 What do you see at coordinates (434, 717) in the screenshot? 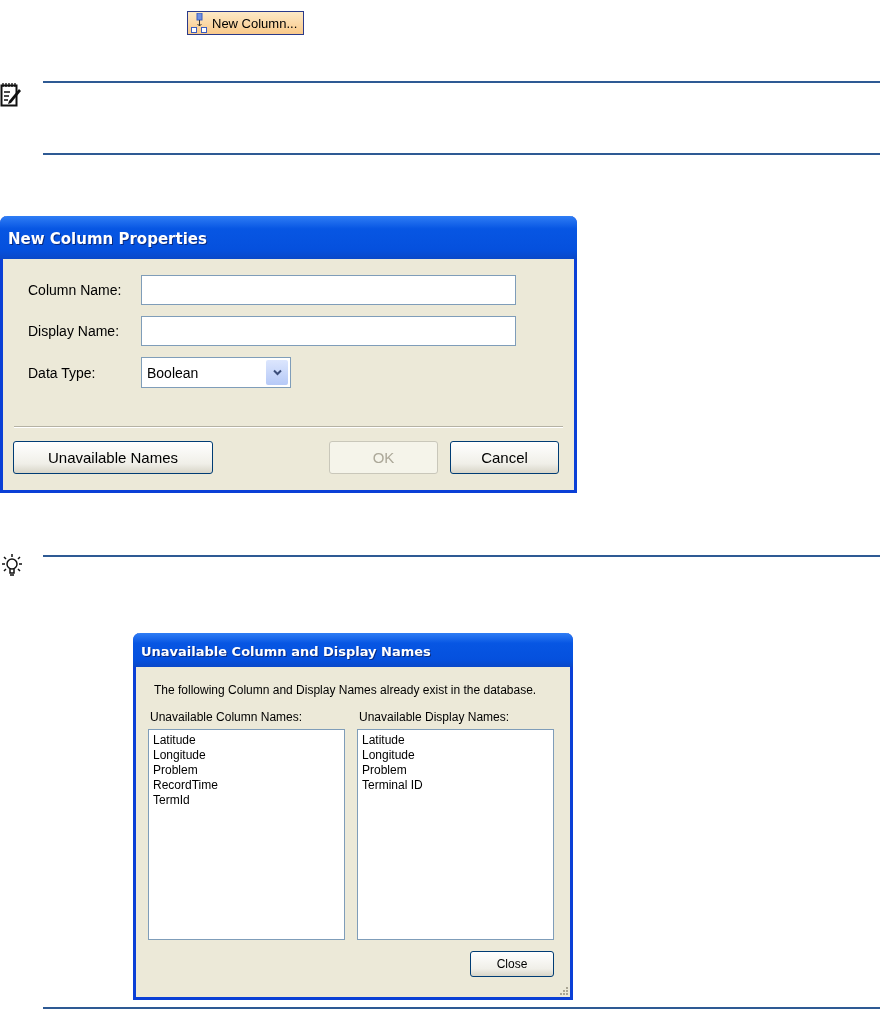
I see `list-label: Unavailable Display Names:` at bounding box center [434, 717].